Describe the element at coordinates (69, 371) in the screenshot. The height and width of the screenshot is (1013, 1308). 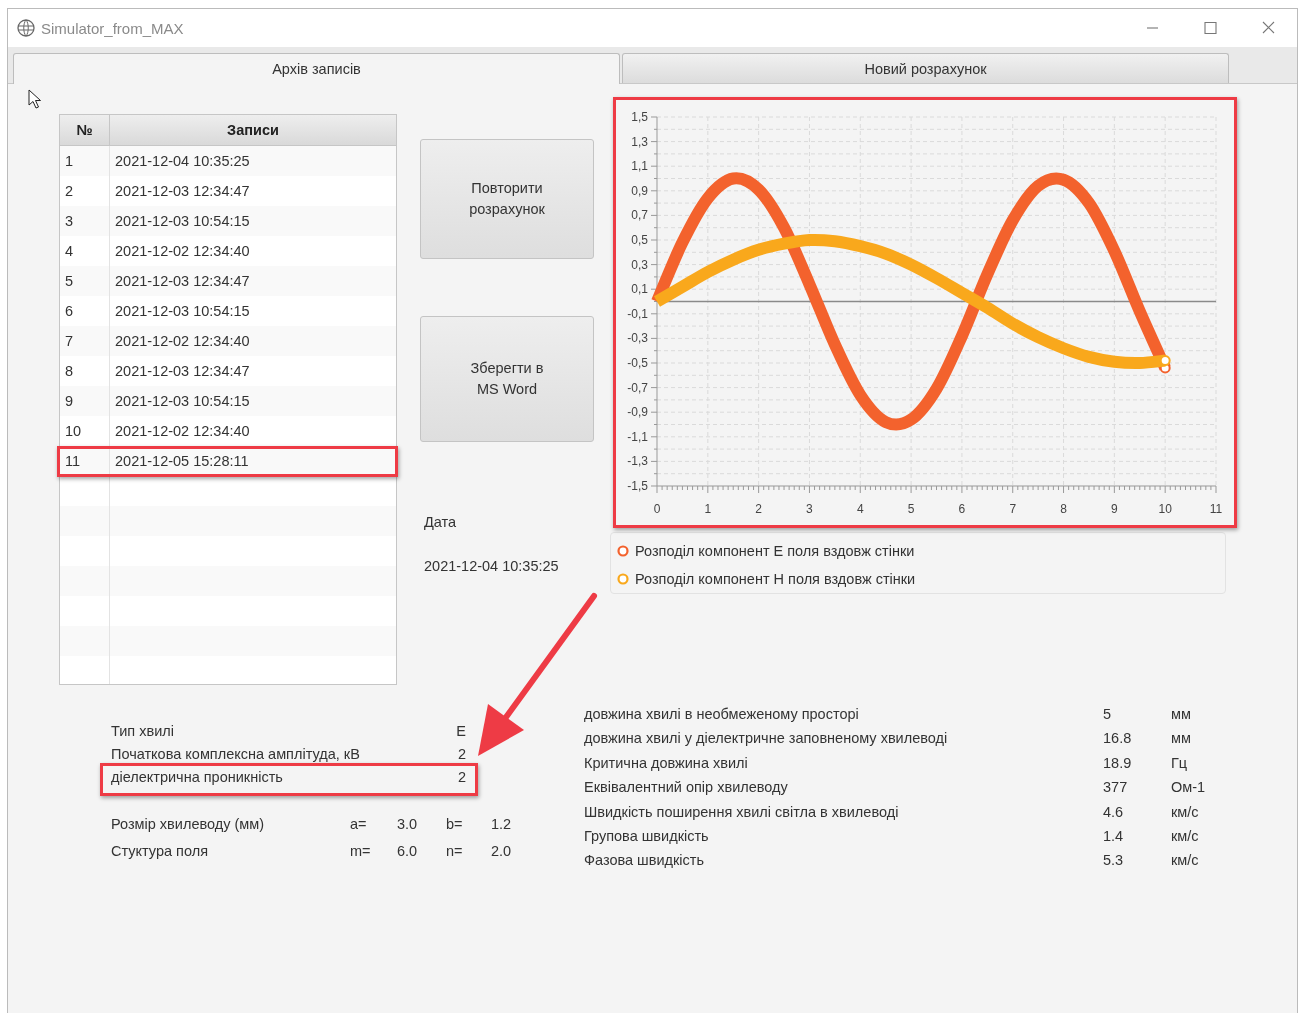
I see `table-cell: 8` at that location.